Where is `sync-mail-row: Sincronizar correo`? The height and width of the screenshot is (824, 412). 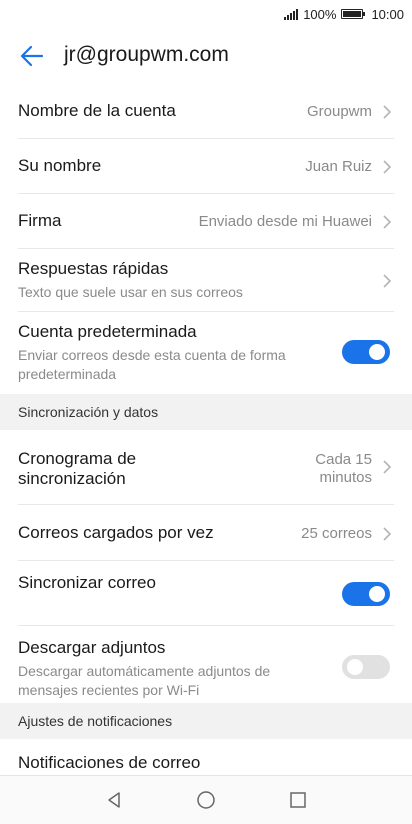 sync-mail-row: Sincronizar correo is located at coordinates (206, 593).